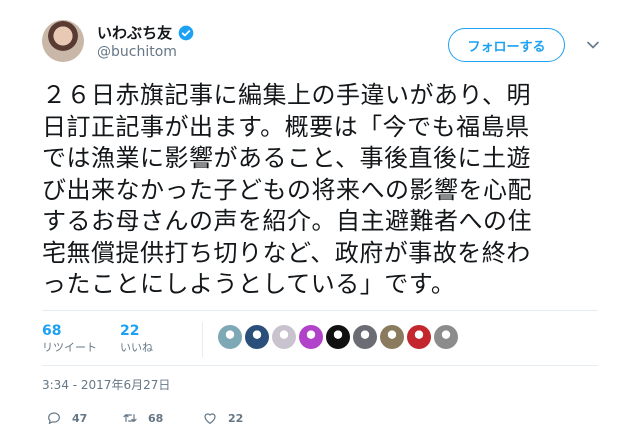 The width and height of the screenshot is (639, 443). What do you see at coordinates (142, 418) in the screenshot?
I see `retweet-action: 68` at bounding box center [142, 418].